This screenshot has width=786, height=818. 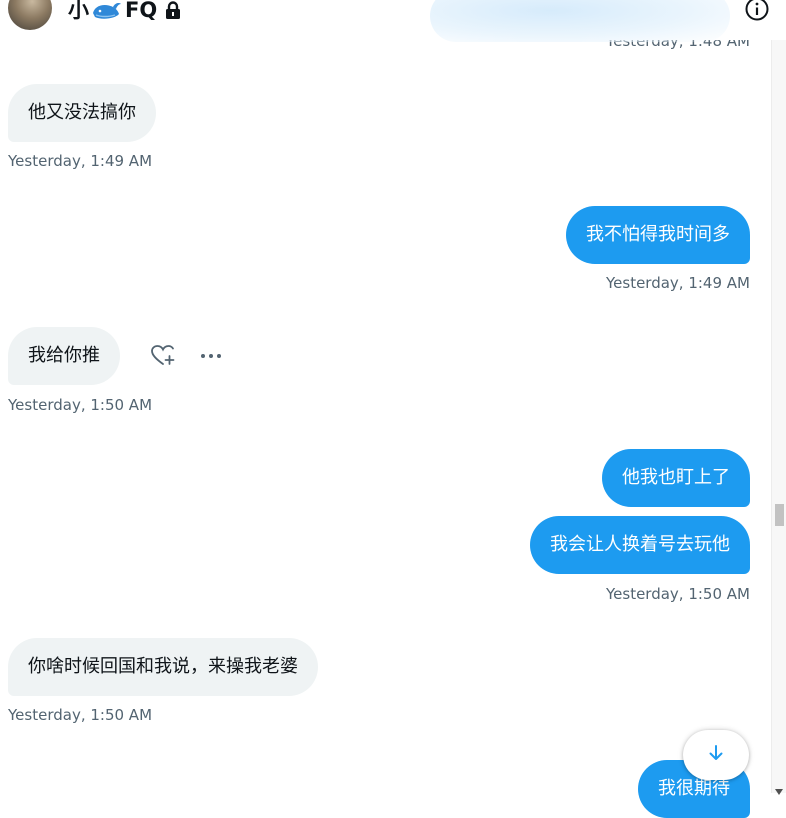 I want to click on header-highlight, so click(x=580, y=21).